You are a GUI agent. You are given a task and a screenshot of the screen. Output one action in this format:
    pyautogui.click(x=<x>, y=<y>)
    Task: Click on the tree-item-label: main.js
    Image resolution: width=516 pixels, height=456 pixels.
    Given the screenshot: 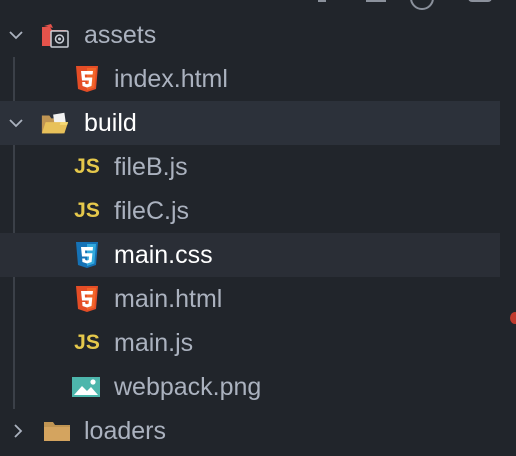 What is the action you would take?
    pyautogui.click(x=154, y=343)
    